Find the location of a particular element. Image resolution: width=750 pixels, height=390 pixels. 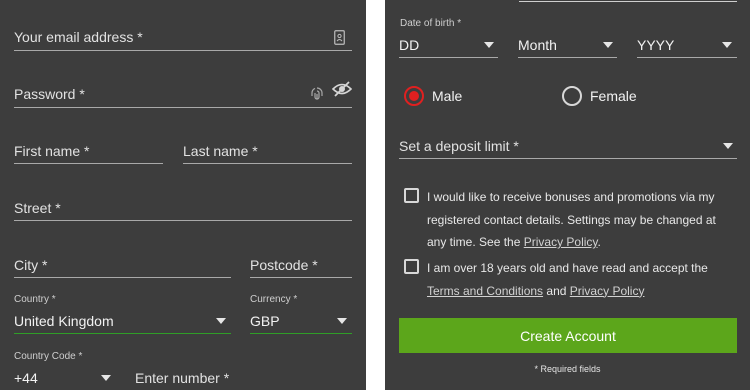

first-name-underline is located at coordinates (88, 163).